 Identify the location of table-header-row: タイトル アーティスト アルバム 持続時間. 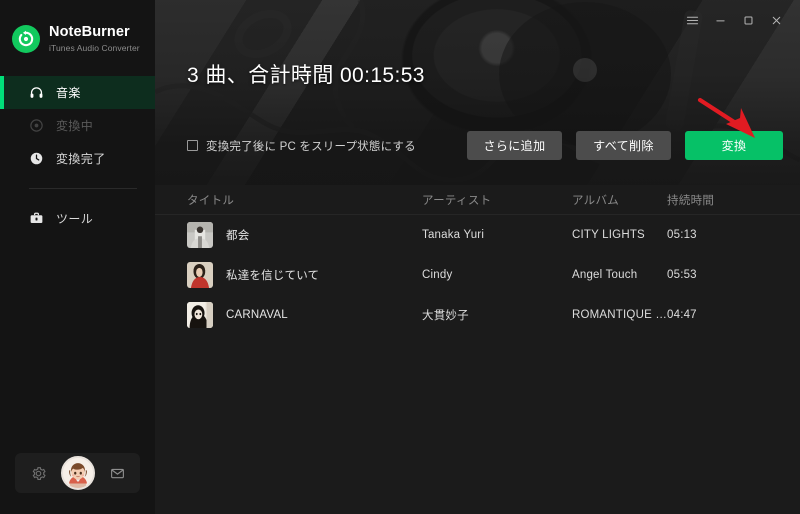
(477, 200).